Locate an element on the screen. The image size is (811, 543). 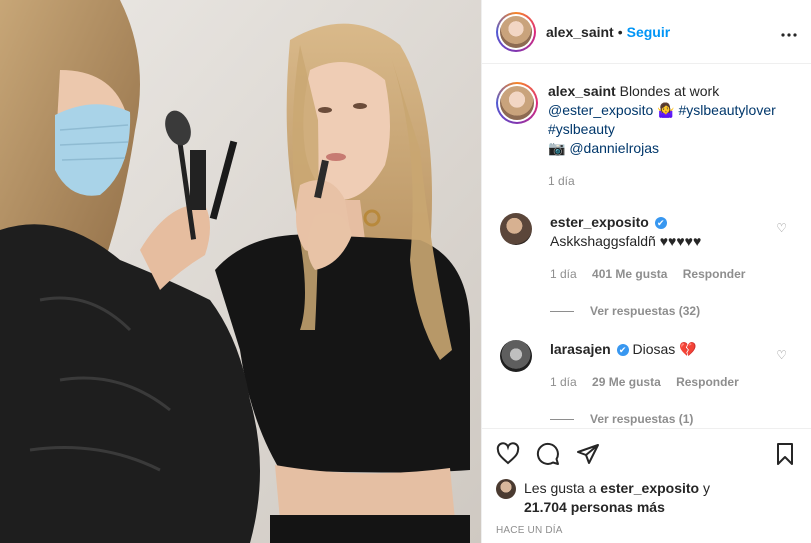
caption-emoji: 🤷‍♀️ is located at coordinates (666, 110).